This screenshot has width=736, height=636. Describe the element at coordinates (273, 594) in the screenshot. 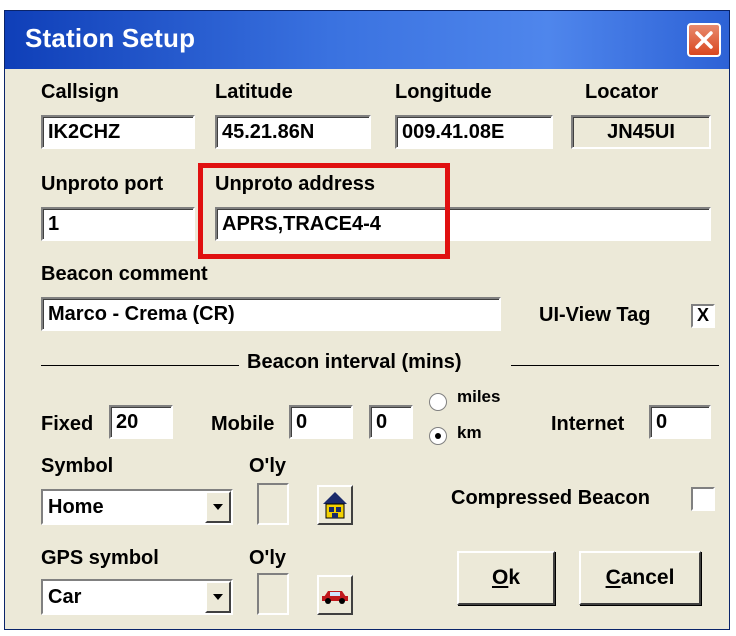

I see `gps-overlay-box` at that location.